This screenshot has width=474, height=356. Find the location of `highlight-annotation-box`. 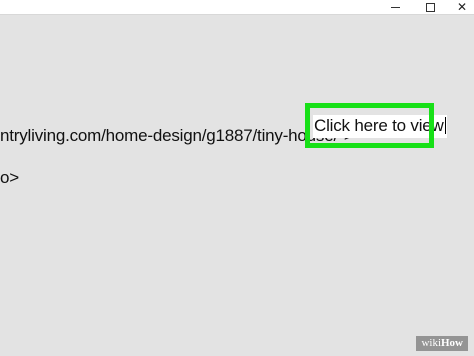

highlight-annotation-box is located at coordinates (369, 125).